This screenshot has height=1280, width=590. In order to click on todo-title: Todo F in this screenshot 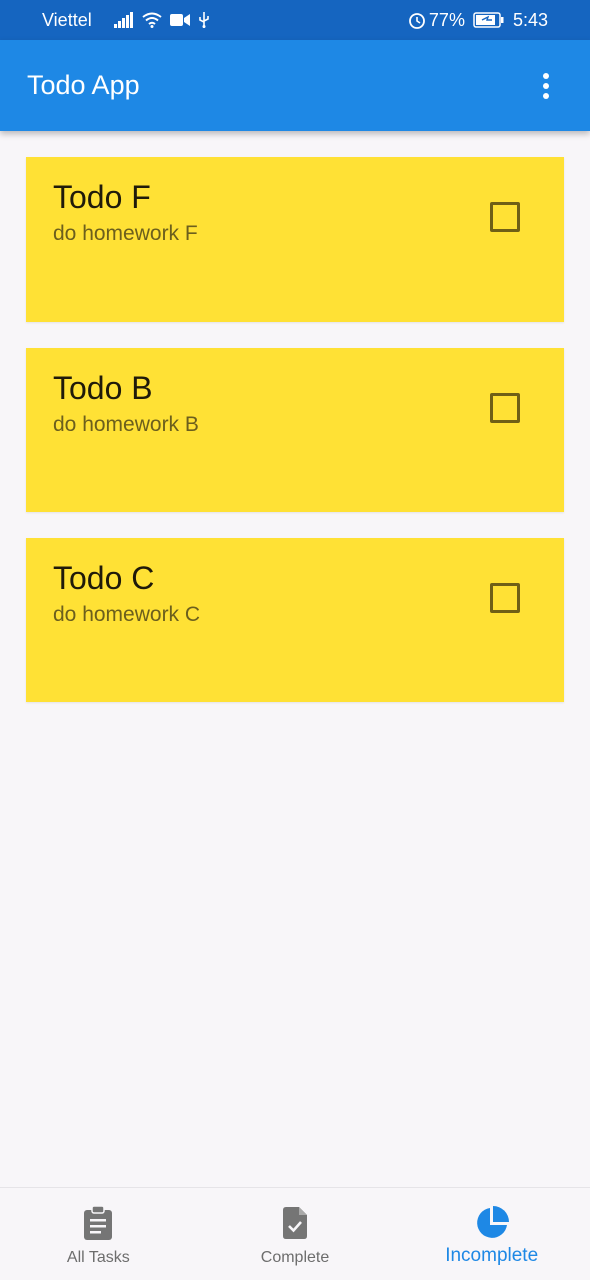, I will do `click(102, 197)`.